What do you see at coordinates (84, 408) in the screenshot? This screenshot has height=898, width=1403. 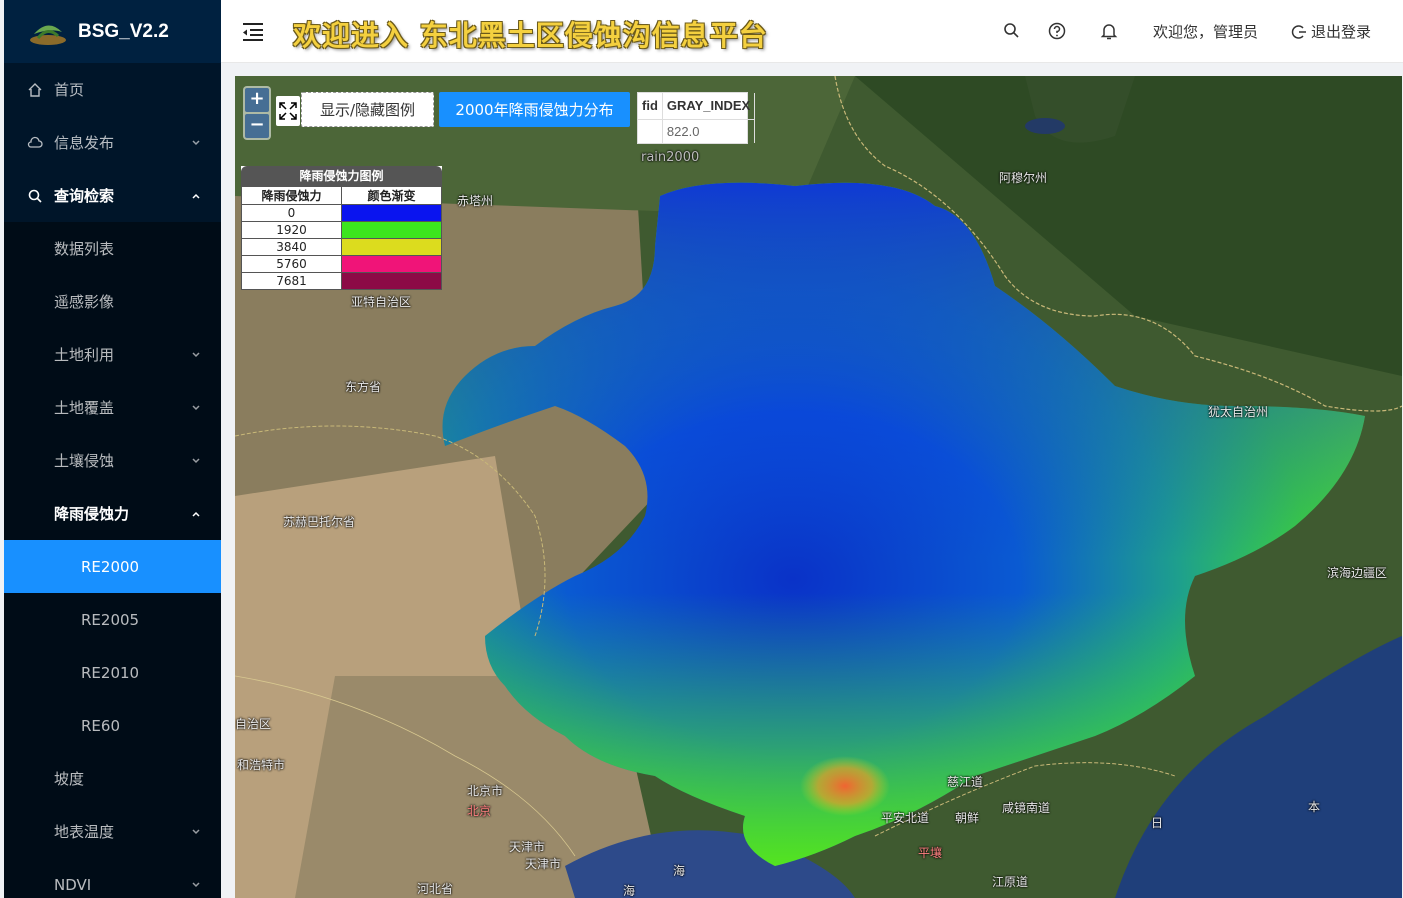 I see `sidebar-item-label: 土地覆盖` at bounding box center [84, 408].